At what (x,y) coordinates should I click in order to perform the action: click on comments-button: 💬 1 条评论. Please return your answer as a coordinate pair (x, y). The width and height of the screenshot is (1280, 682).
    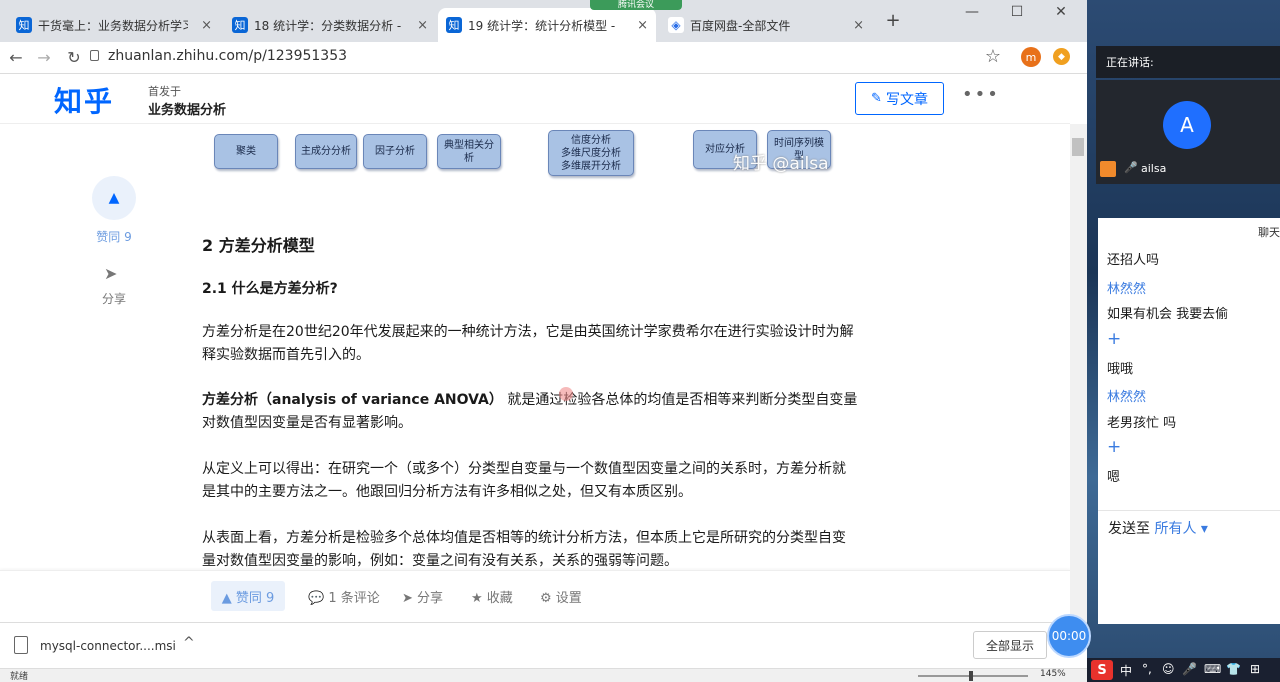
    Looking at the image, I should click on (344, 596).